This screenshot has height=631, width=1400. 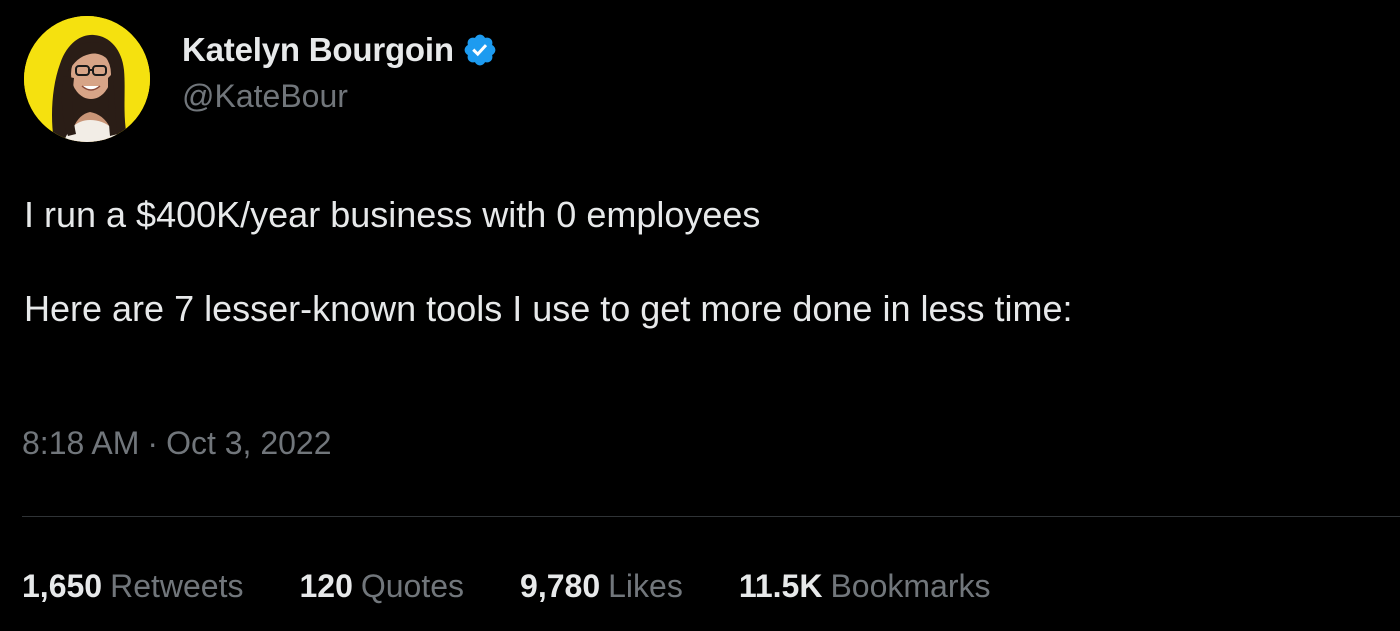 I want to click on stat-retweets: 1,650 Retweets, so click(x=132, y=586).